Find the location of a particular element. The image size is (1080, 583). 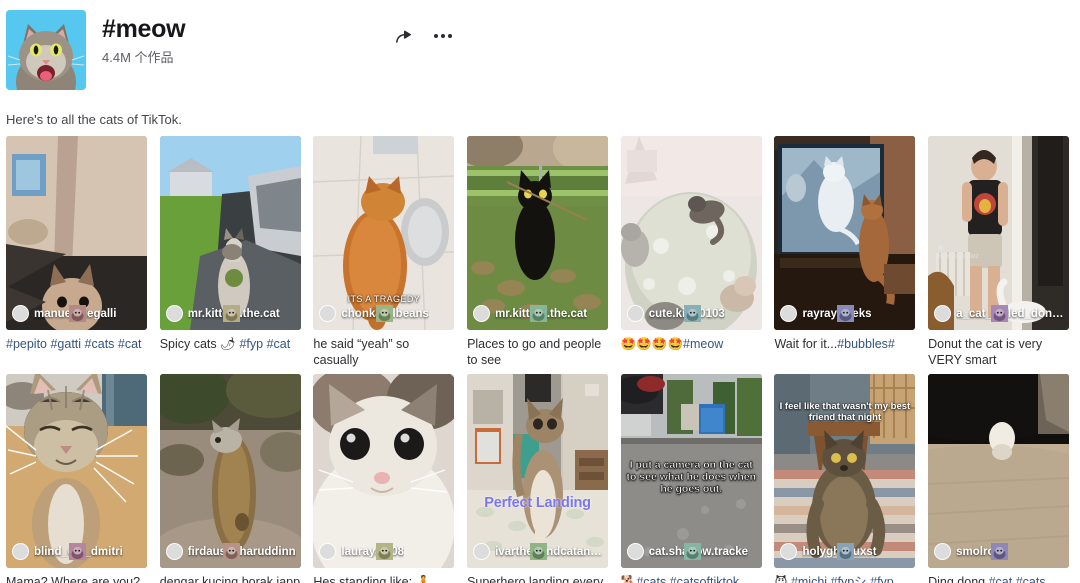

video-author: manuellelegalli is located at coordinates (77, 313).